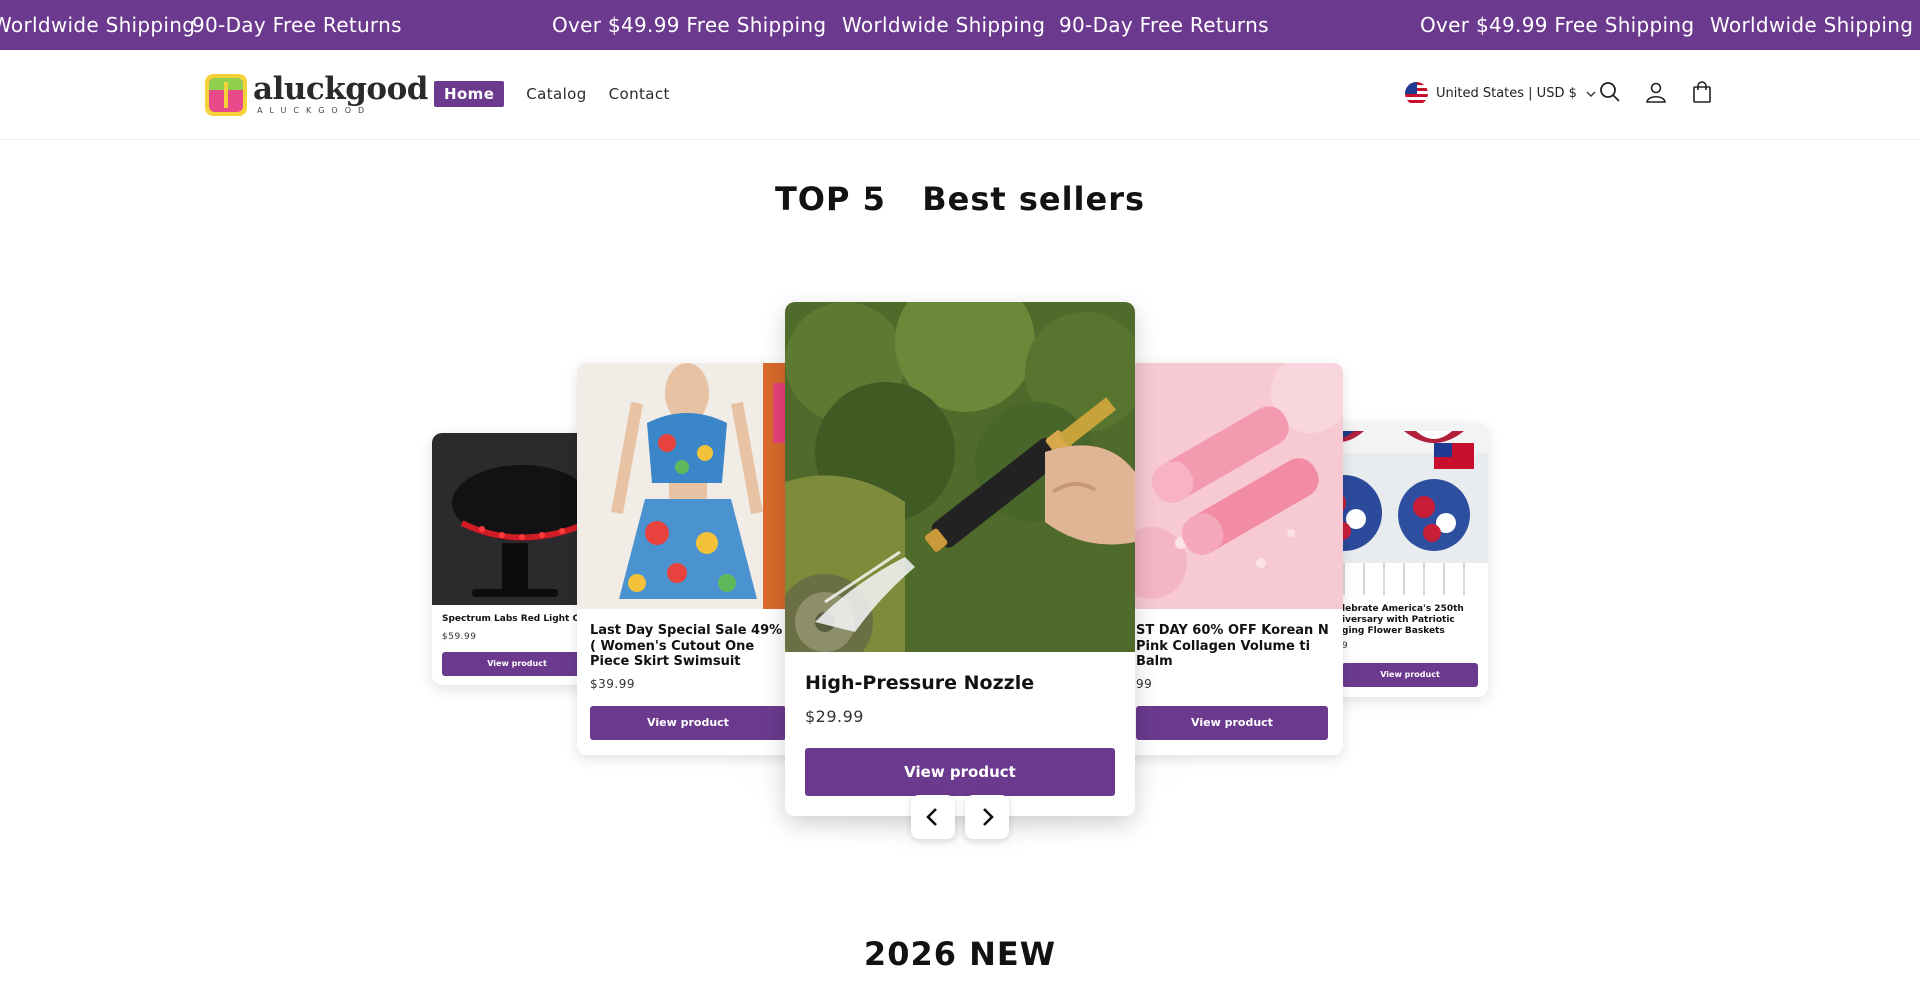 The width and height of the screenshot is (1920, 993). Describe the element at coordinates (1506, 93) in the screenshot. I see `locale-label: United States | USD $` at that location.